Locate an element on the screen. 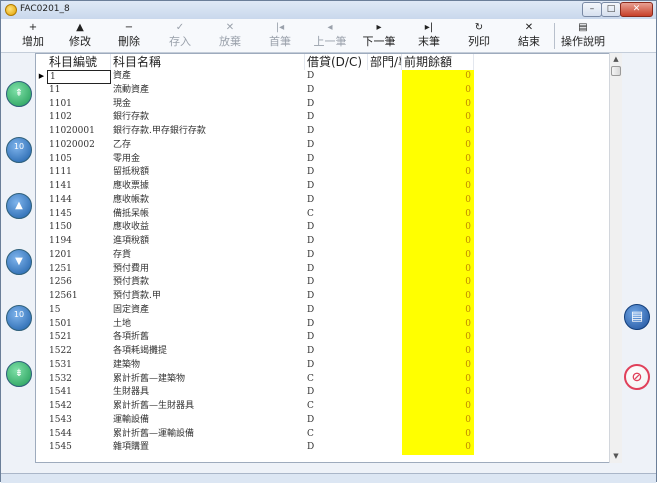 This screenshot has height=483, width=657. cell-name: 累計折舊—建築物 is located at coordinates (208, 380).